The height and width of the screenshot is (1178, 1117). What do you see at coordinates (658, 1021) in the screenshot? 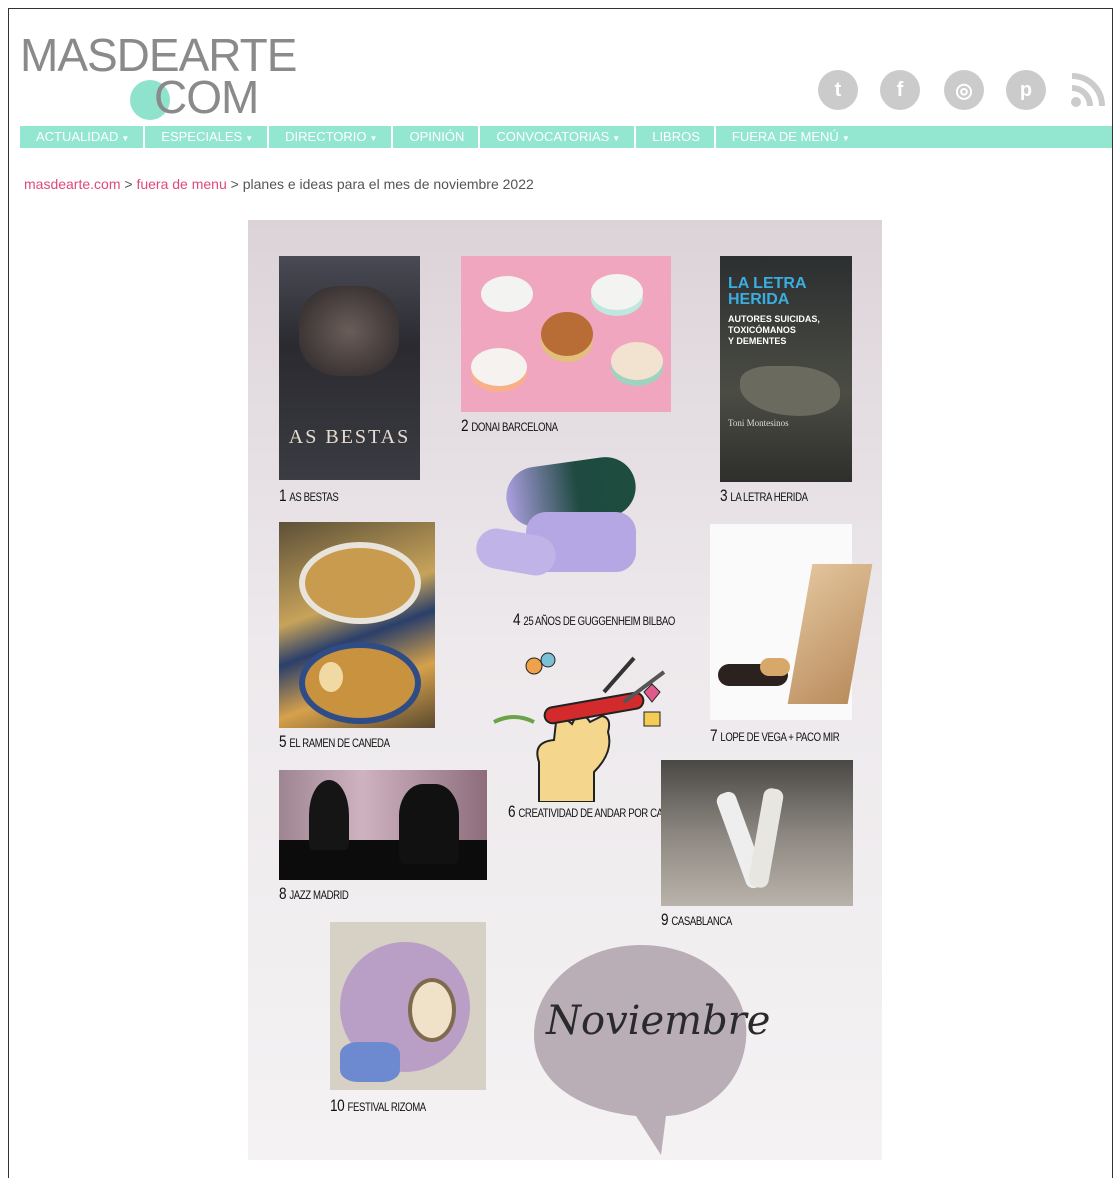
I see `noviembre-label: Noviembre` at bounding box center [658, 1021].